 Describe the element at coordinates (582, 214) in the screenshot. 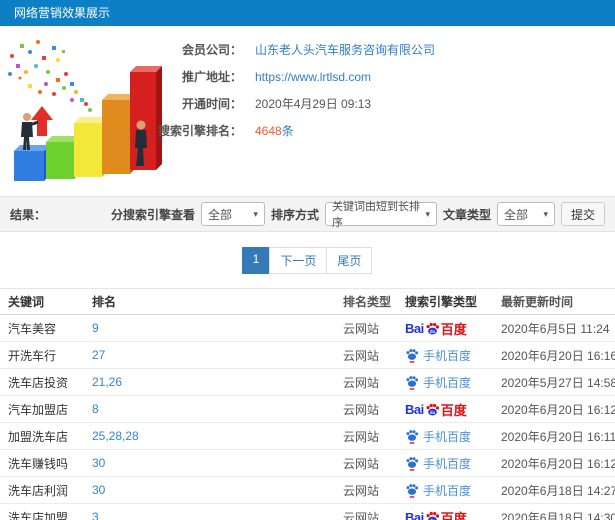

I see `submit-button: 提交` at that location.